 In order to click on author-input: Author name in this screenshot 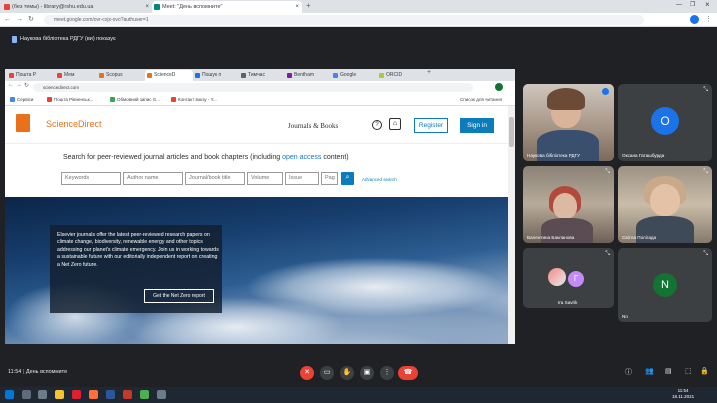, I will do `click(153, 178)`.